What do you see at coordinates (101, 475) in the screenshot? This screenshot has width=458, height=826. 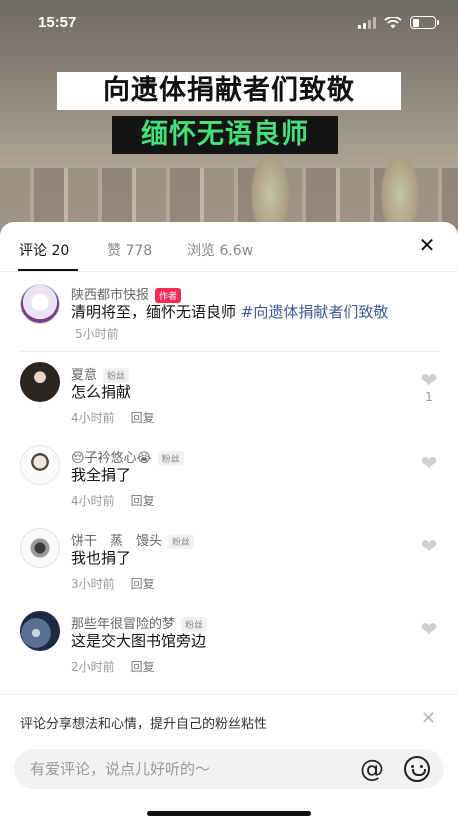 I see `comment-text: 我全捐了` at bounding box center [101, 475].